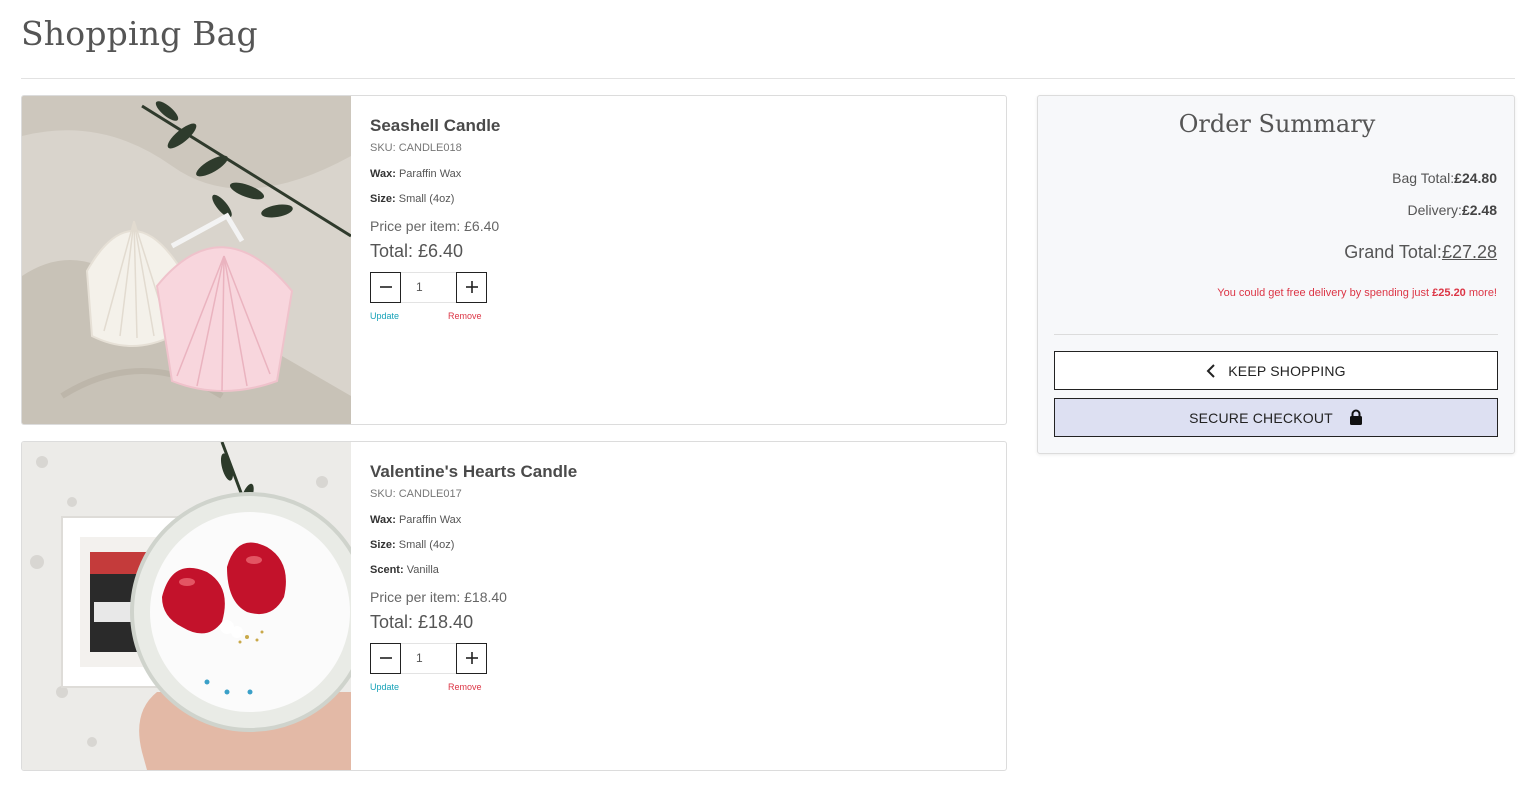 The width and height of the screenshot is (1526, 792). What do you see at coordinates (1356, 417) in the screenshot?
I see `lock-icon` at bounding box center [1356, 417].